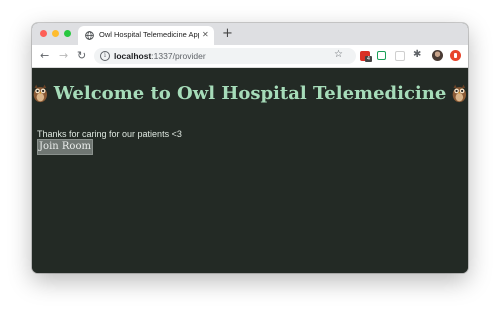 Image resolution: width=500 pixels, height=316 pixels. What do you see at coordinates (455, 55) in the screenshot?
I see `extension-orange-icon` at bounding box center [455, 55].